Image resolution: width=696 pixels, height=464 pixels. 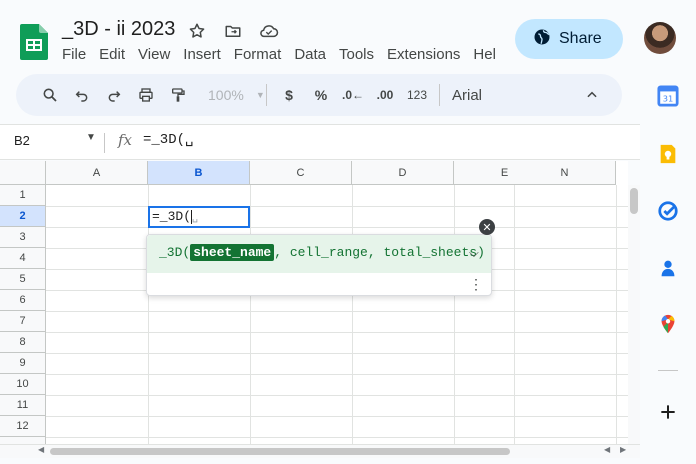 I want to click on side-panel-divider, so click(x=668, y=370).